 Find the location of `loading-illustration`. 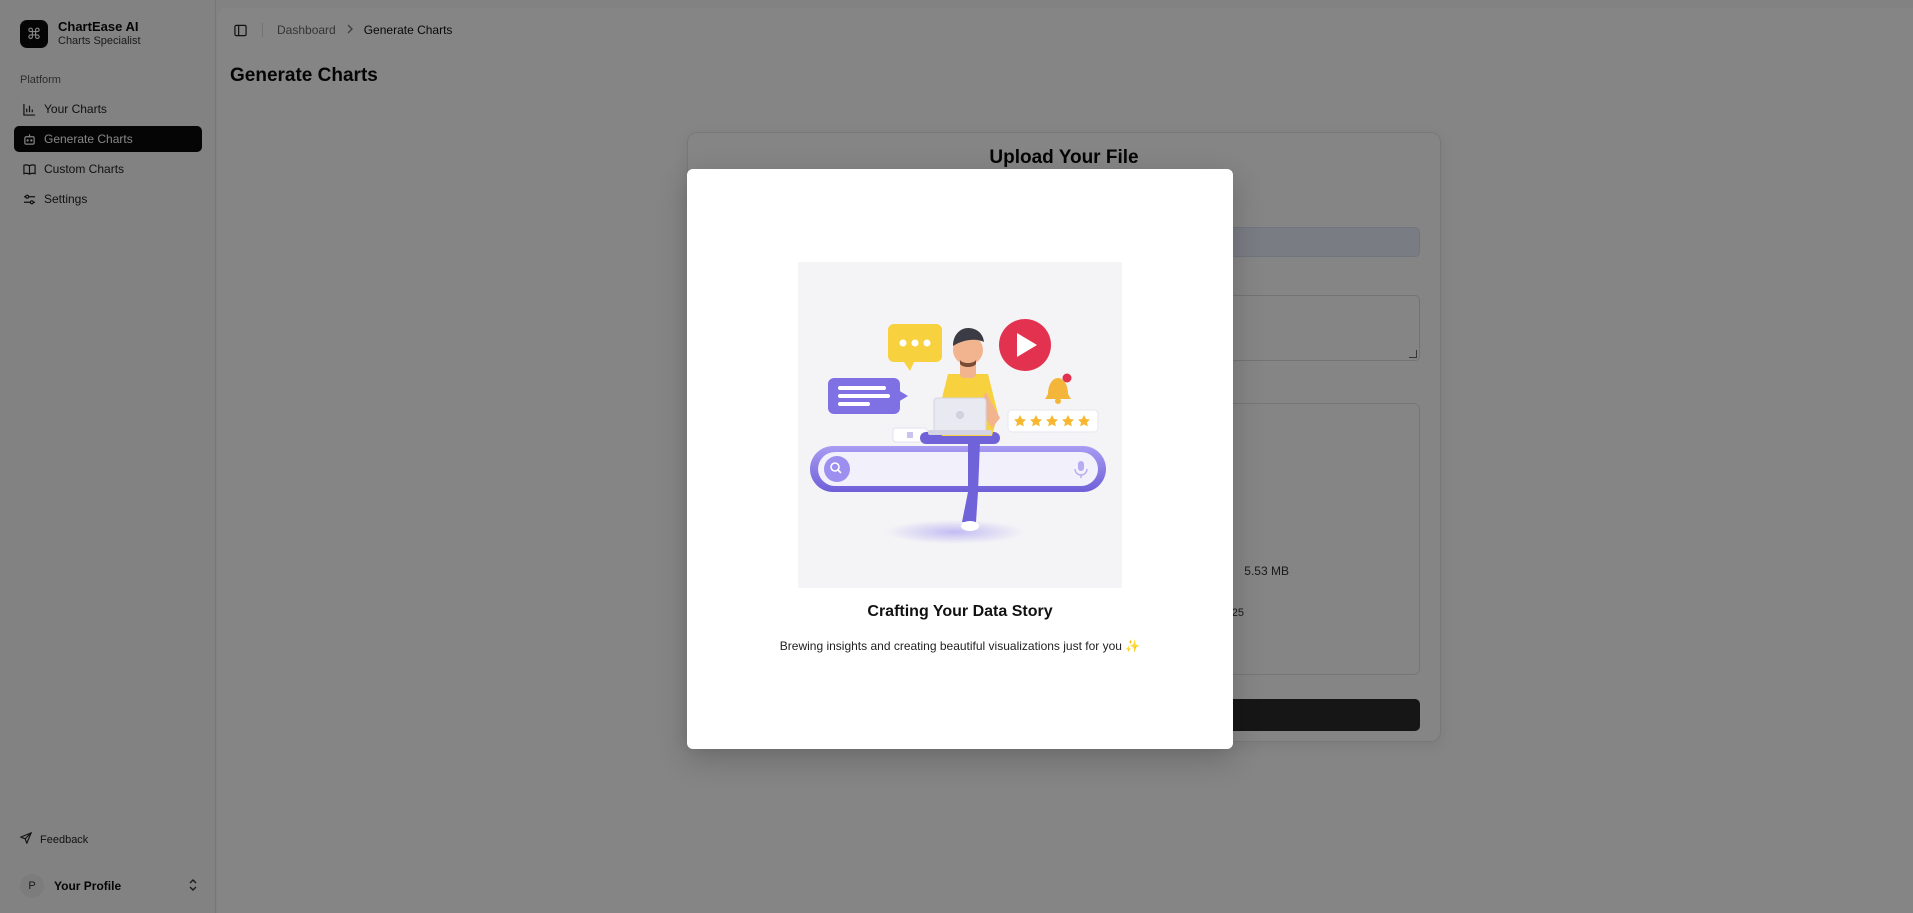

loading-illustration is located at coordinates (960, 425).